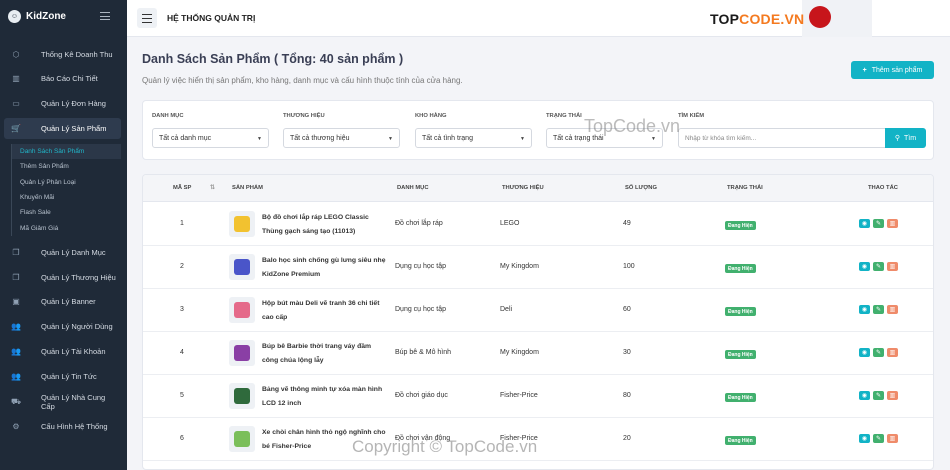 Image resolution: width=950 pixels, height=470 pixels. Describe the element at coordinates (420, 266) in the screenshot. I see `product-category: Dụng cụ học tập` at that location.